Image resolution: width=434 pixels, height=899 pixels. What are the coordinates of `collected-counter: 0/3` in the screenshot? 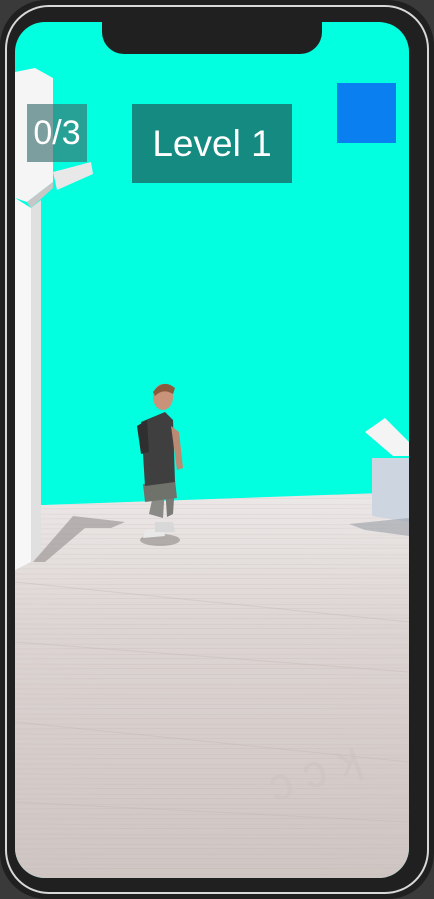 It's located at (57, 133).